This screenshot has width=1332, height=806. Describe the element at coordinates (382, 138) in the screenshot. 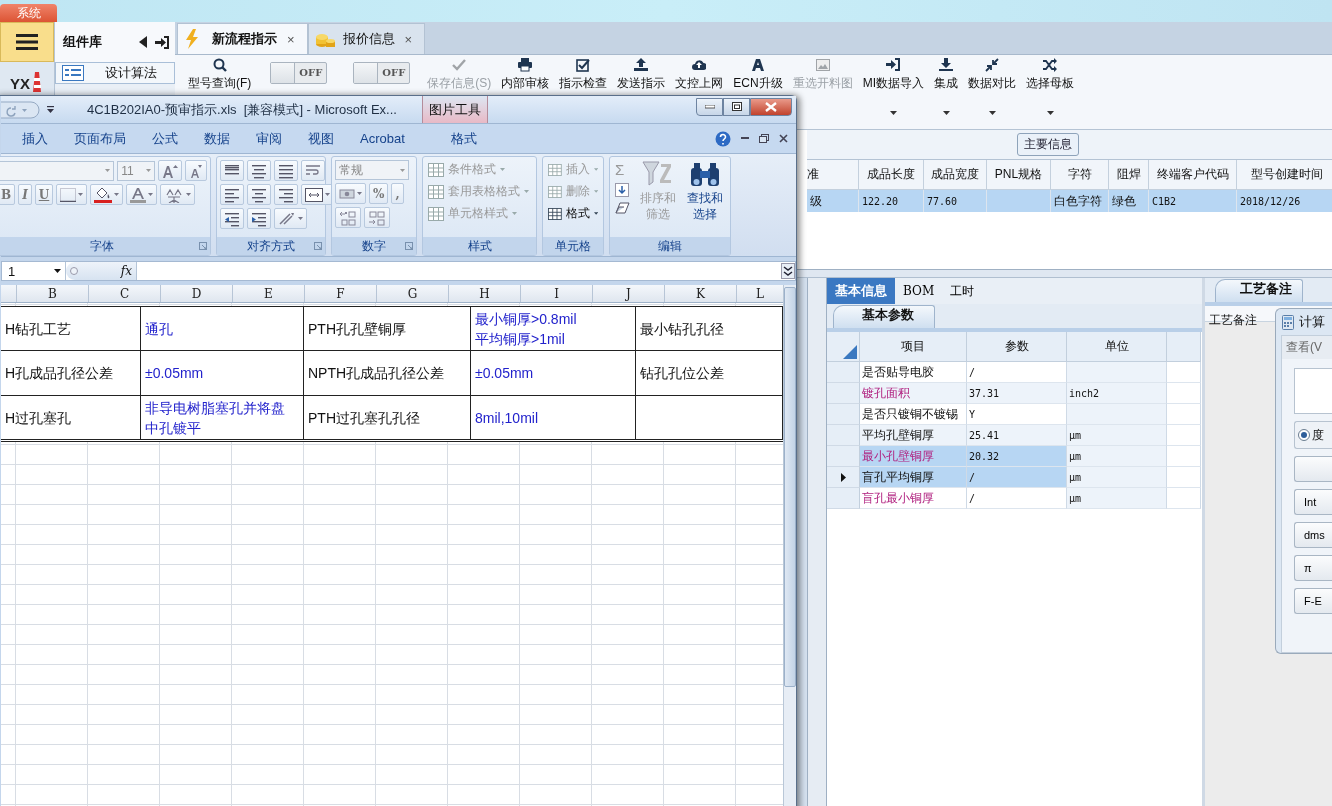

I see `ribbon-tab: Acrobat` at that location.